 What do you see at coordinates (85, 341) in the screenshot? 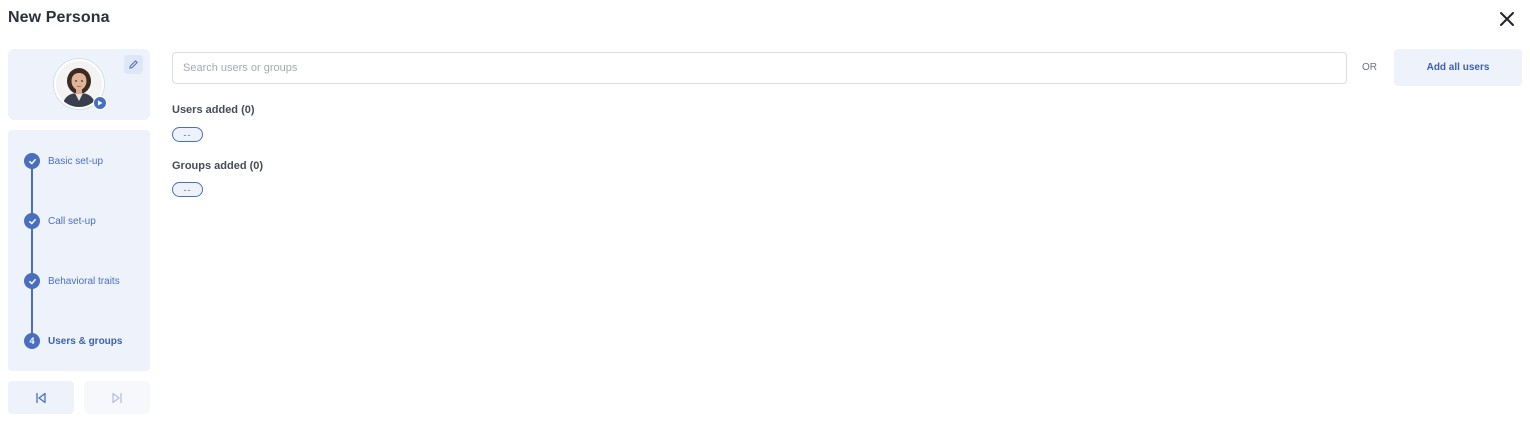
I see `step-label: Users & groups` at bounding box center [85, 341].